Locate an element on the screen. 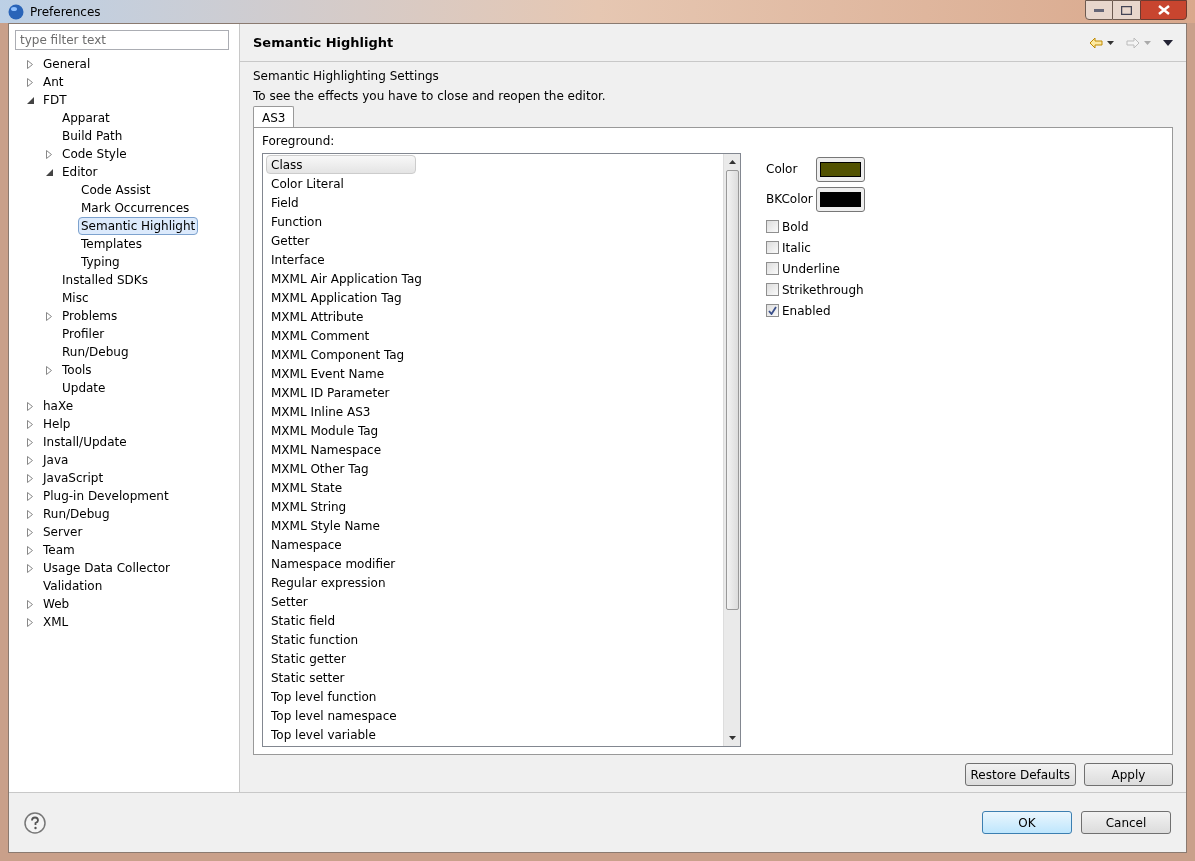  list-item: MXML Other Tag is located at coordinates (341, 468).